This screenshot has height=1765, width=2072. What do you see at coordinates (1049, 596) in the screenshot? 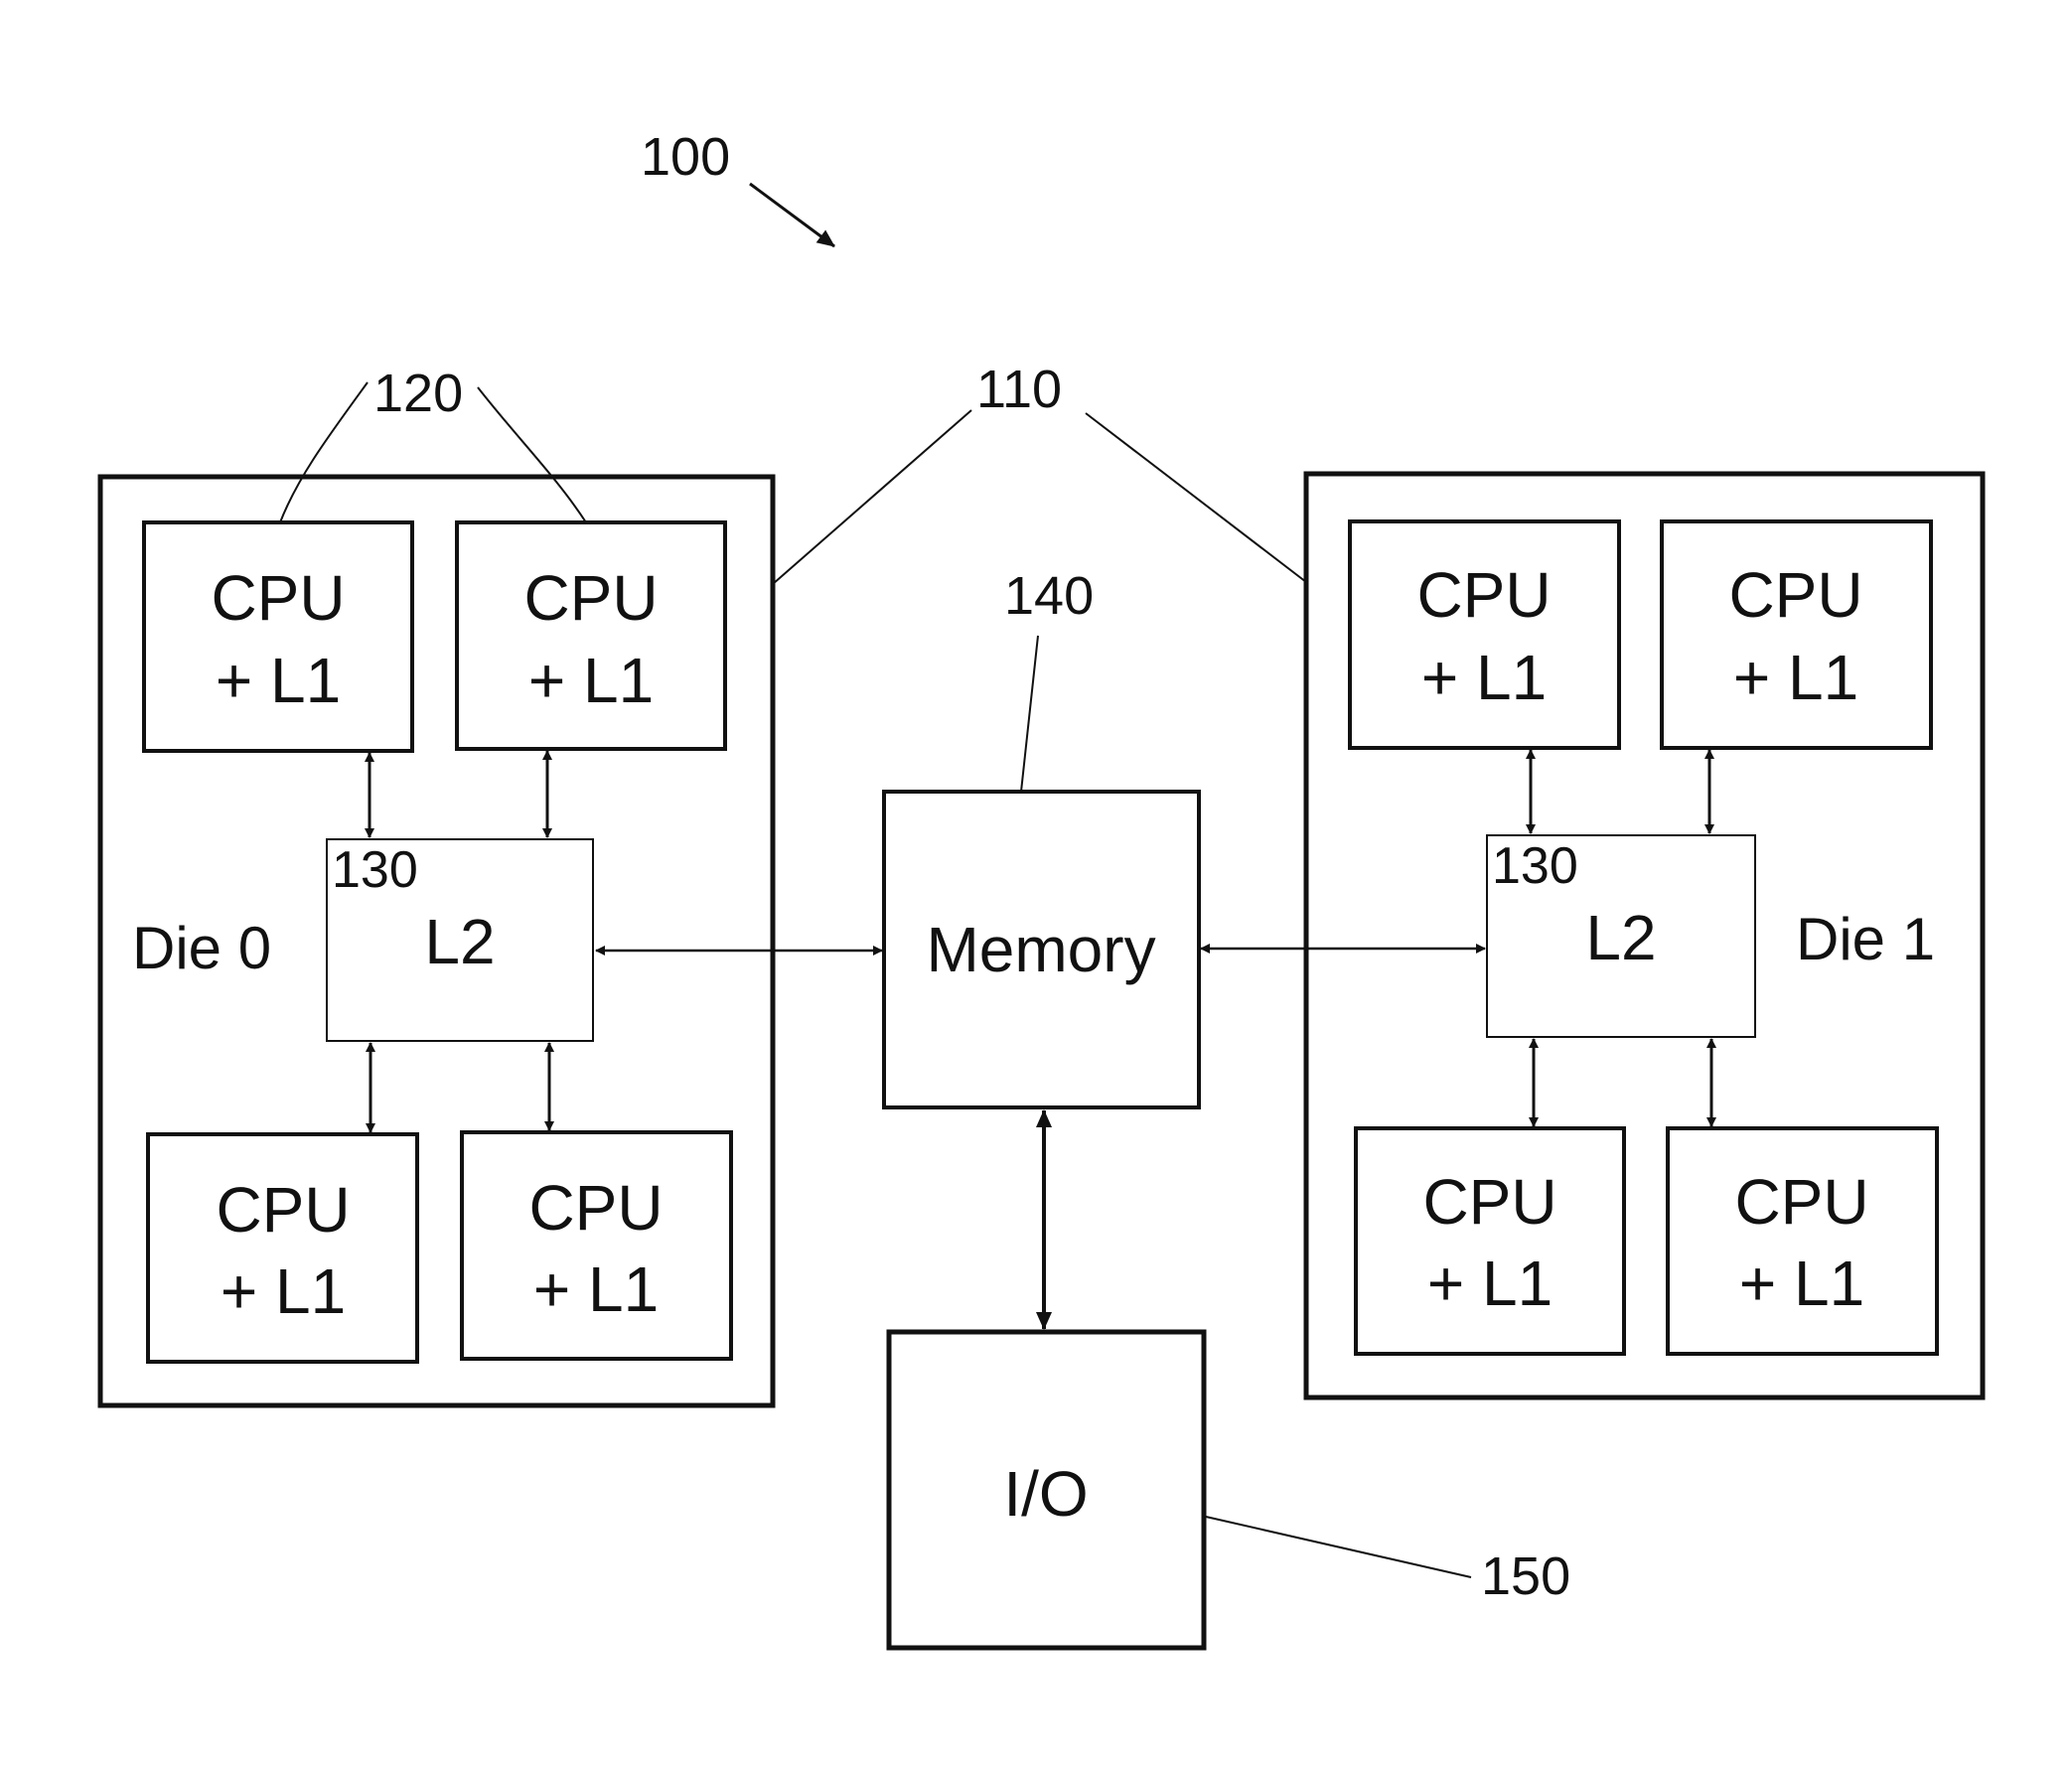
I see `ref-label-140: 140` at bounding box center [1049, 596].